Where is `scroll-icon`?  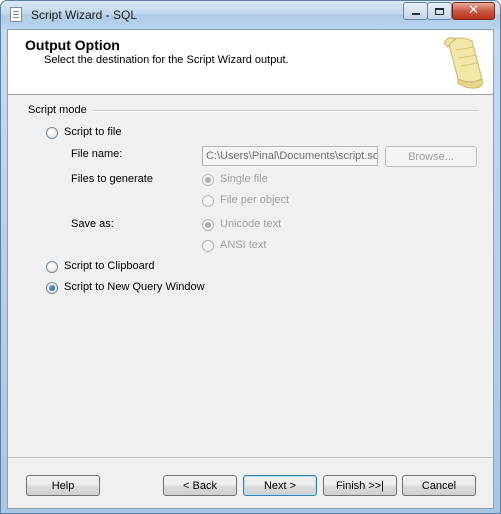
scroll-icon is located at coordinates (463, 63).